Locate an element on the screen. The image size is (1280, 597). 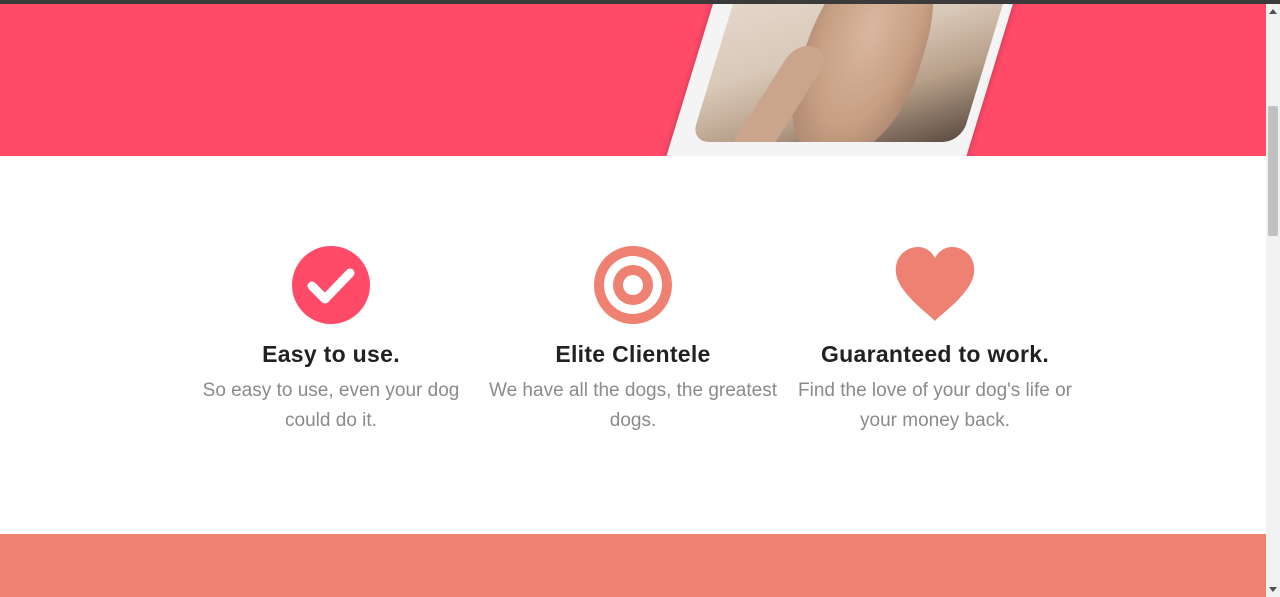
heart-icon is located at coordinates (935, 285).